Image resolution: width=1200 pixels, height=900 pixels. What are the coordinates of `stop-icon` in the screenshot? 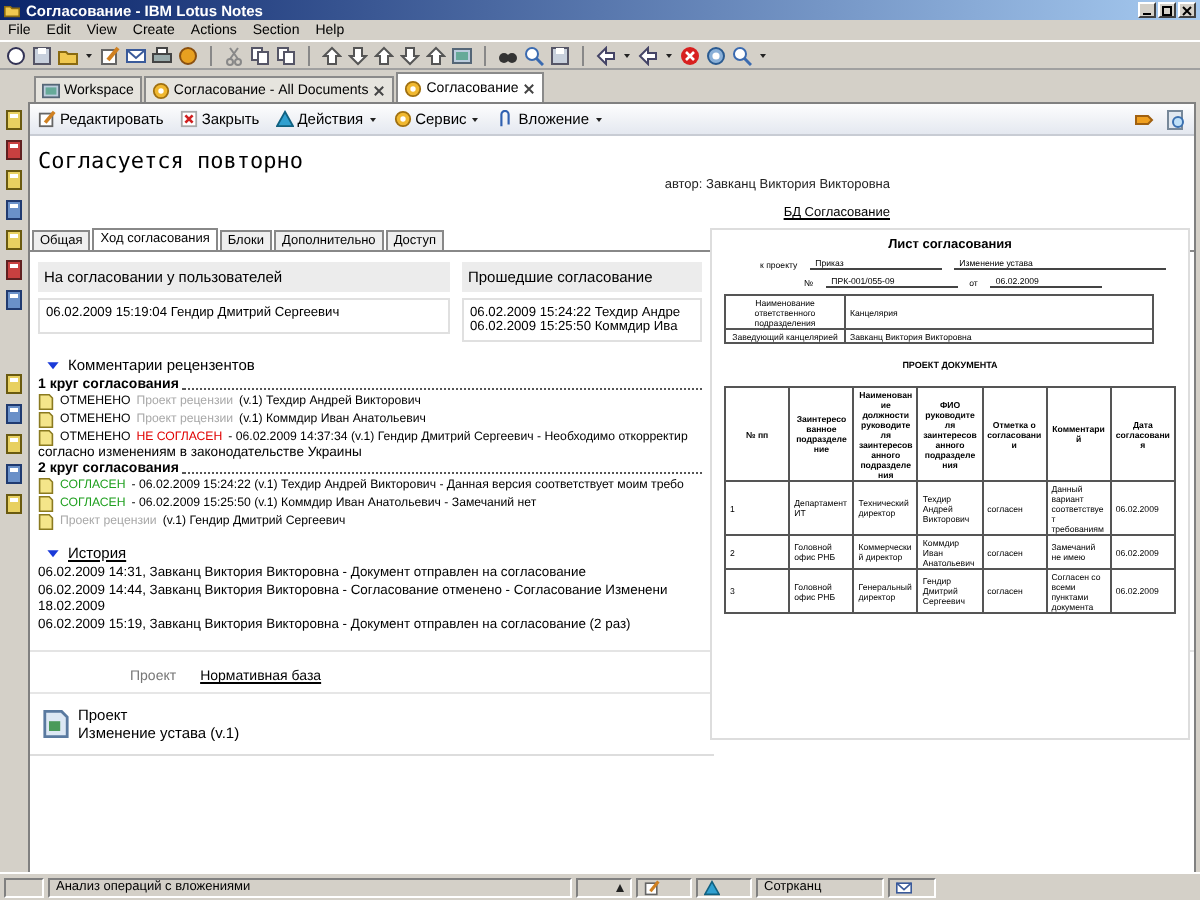 It's located at (690, 55).